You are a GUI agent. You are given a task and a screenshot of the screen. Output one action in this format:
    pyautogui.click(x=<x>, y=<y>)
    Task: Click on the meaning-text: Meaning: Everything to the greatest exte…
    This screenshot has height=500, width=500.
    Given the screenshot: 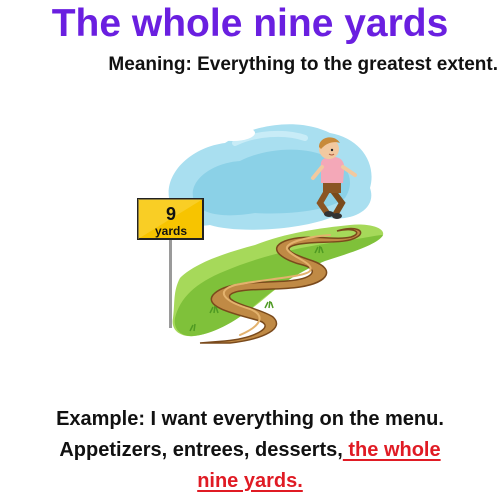 What is the action you would take?
    pyautogui.click(x=303, y=64)
    